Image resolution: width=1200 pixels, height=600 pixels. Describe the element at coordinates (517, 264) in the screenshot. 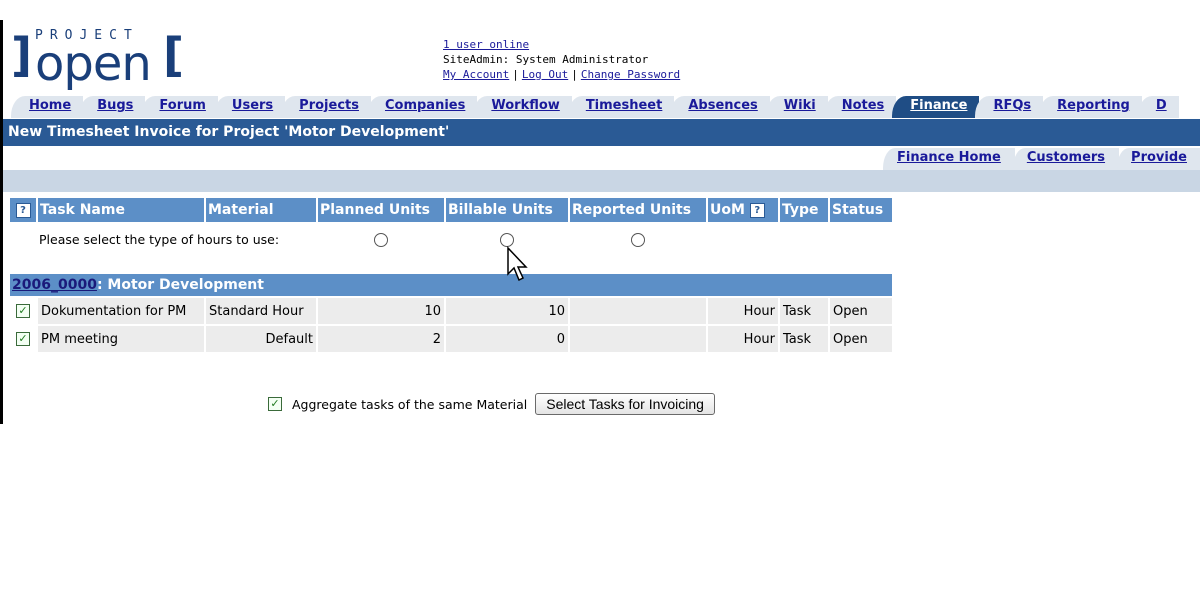

I see `mouse-cursor-icon` at that location.